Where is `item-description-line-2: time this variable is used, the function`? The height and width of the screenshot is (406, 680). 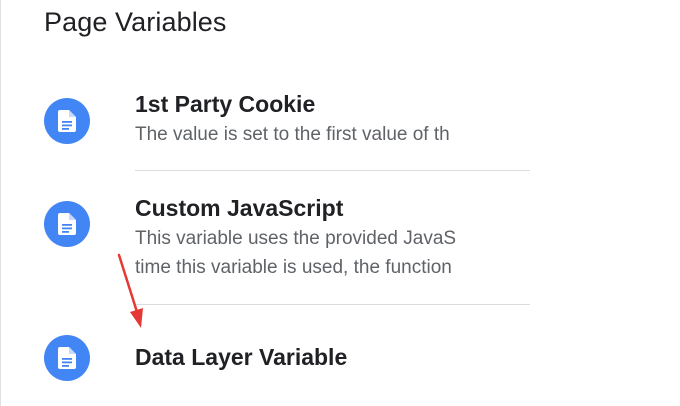
item-description-line-2: time this variable is used, the function is located at coordinates (293, 267).